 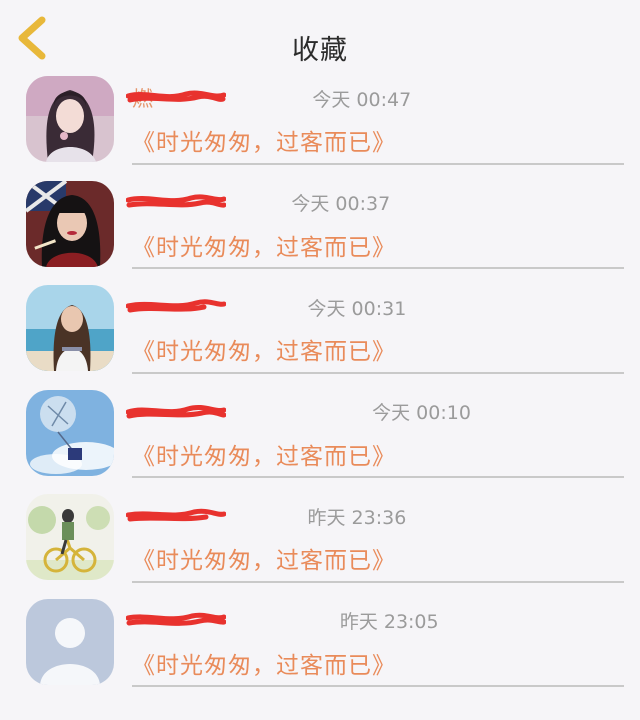 What do you see at coordinates (212, 98) in the screenshot?
I see `username: 燃░░░░░░░░░` at bounding box center [212, 98].